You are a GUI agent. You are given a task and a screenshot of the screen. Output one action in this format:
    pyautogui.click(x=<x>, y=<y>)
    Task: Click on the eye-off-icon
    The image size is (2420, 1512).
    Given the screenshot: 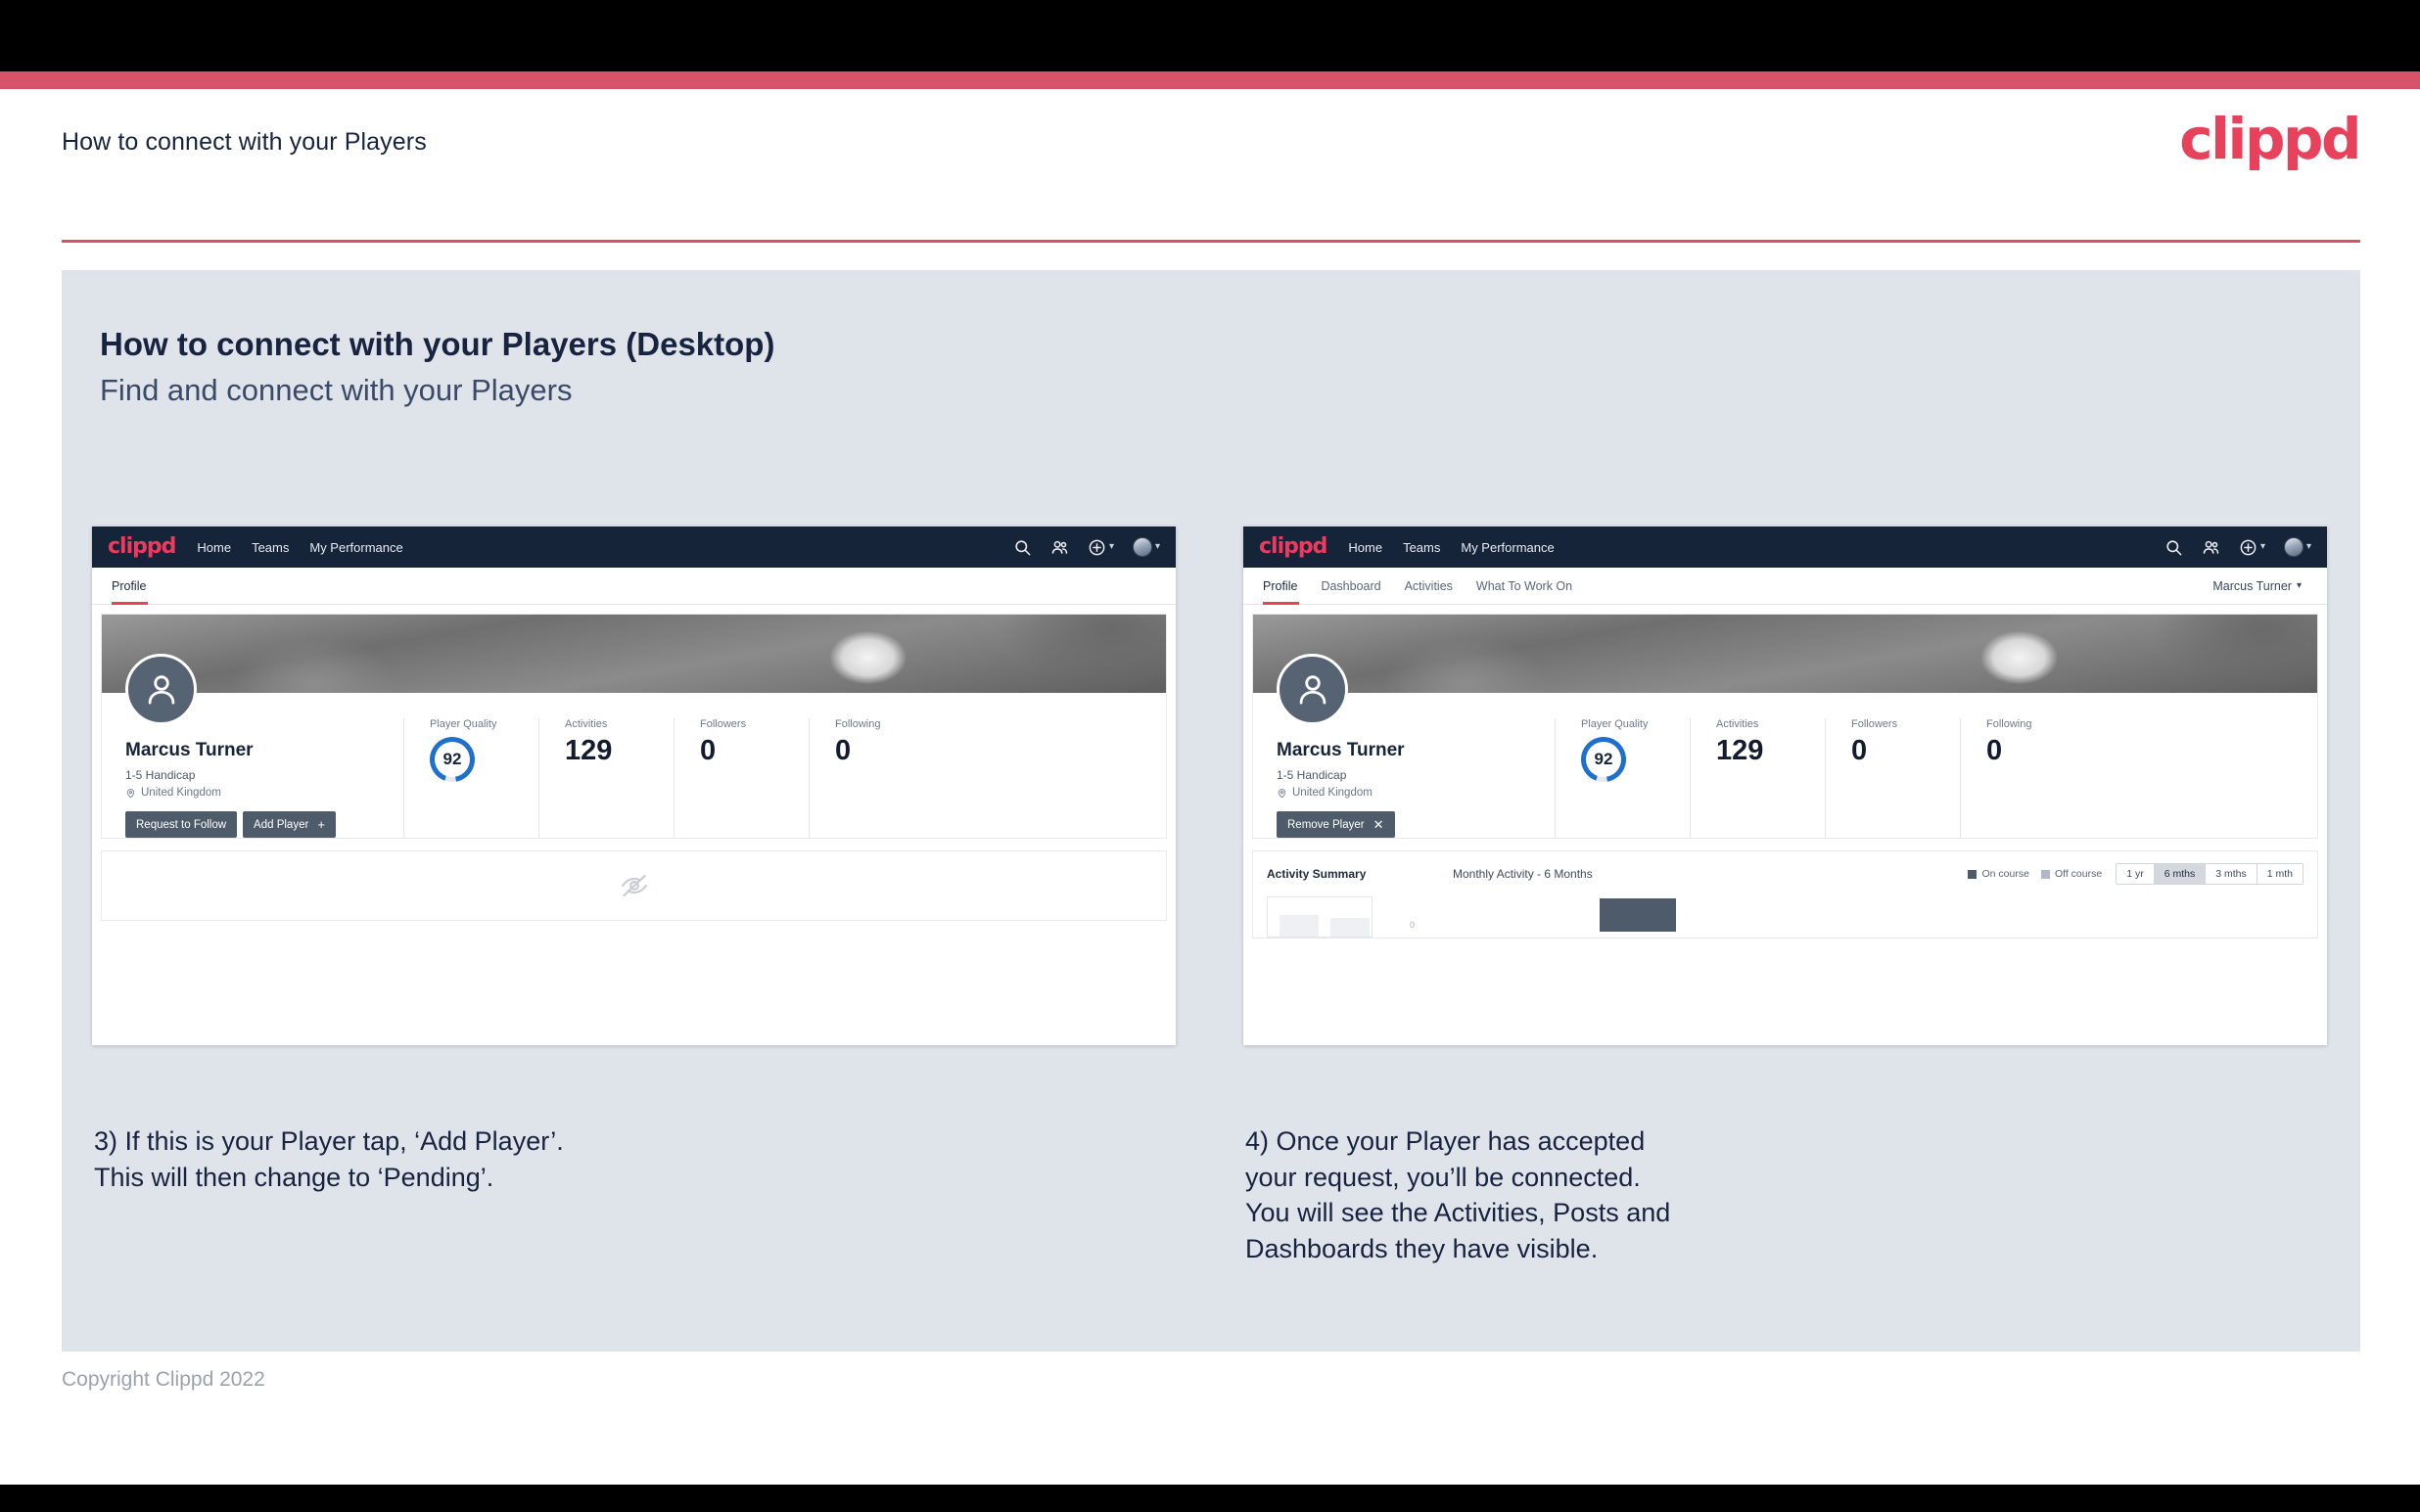 What is the action you would take?
    pyautogui.click(x=634, y=885)
    